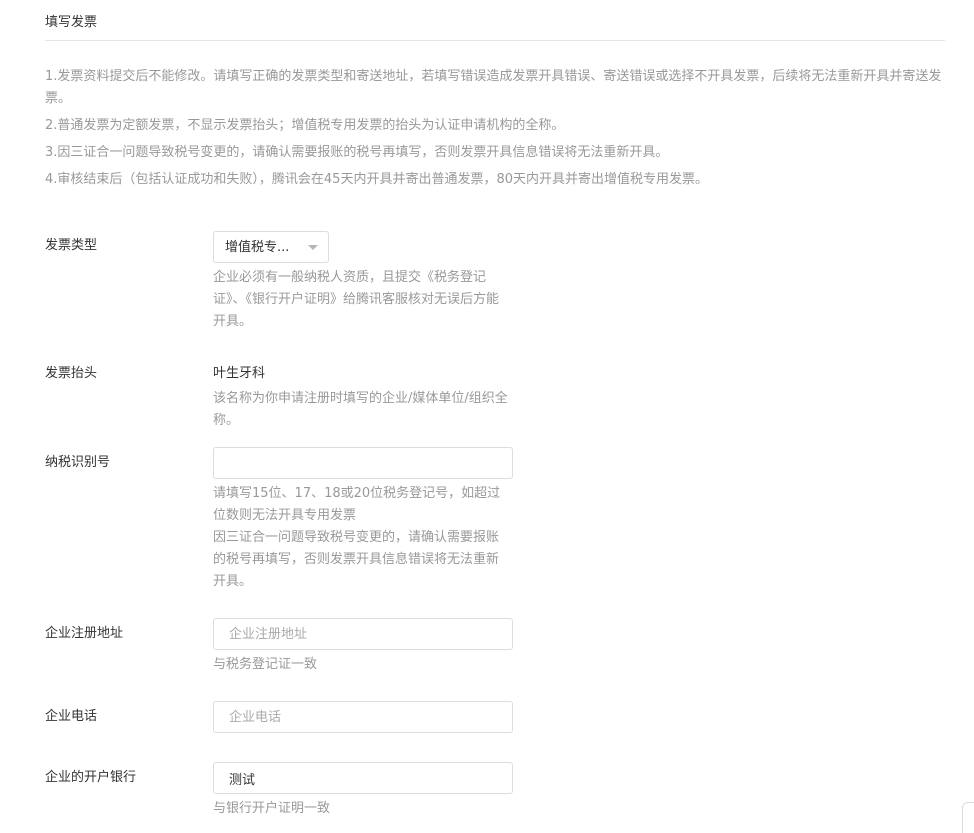 The image size is (974, 833). I want to click on invoice-title-value: 叶生牙科, so click(239, 374).